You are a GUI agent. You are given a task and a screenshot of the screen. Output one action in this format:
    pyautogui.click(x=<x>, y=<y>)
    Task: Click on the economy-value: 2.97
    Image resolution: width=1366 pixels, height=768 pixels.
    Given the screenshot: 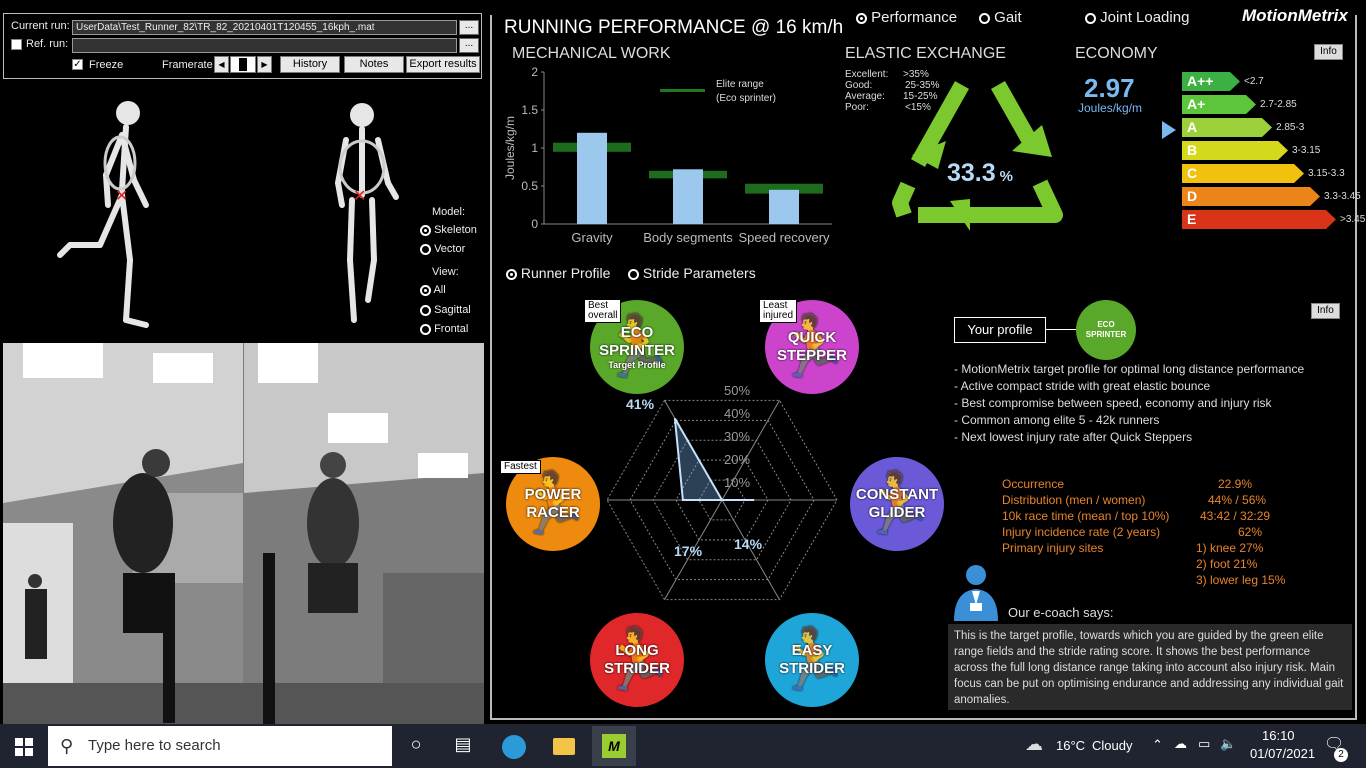 What is the action you would take?
    pyautogui.click(x=1109, y=88)
    